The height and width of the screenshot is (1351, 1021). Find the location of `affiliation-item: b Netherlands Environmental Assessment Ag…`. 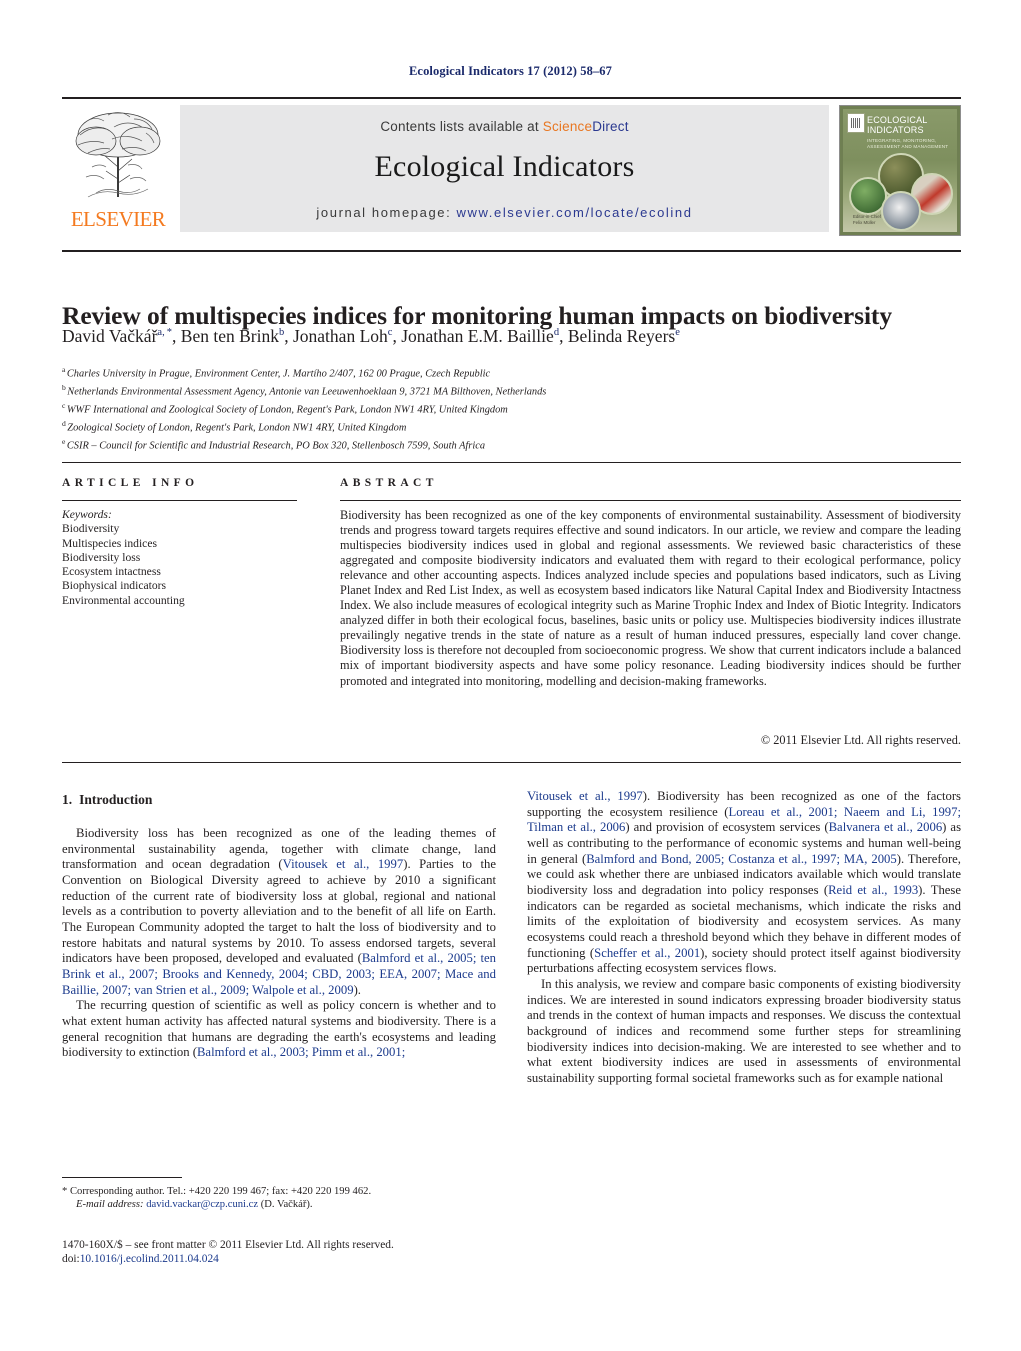

affiliation-item: b Netherlands Environmental Assessment Ag… is located at coordinates (511, 390).